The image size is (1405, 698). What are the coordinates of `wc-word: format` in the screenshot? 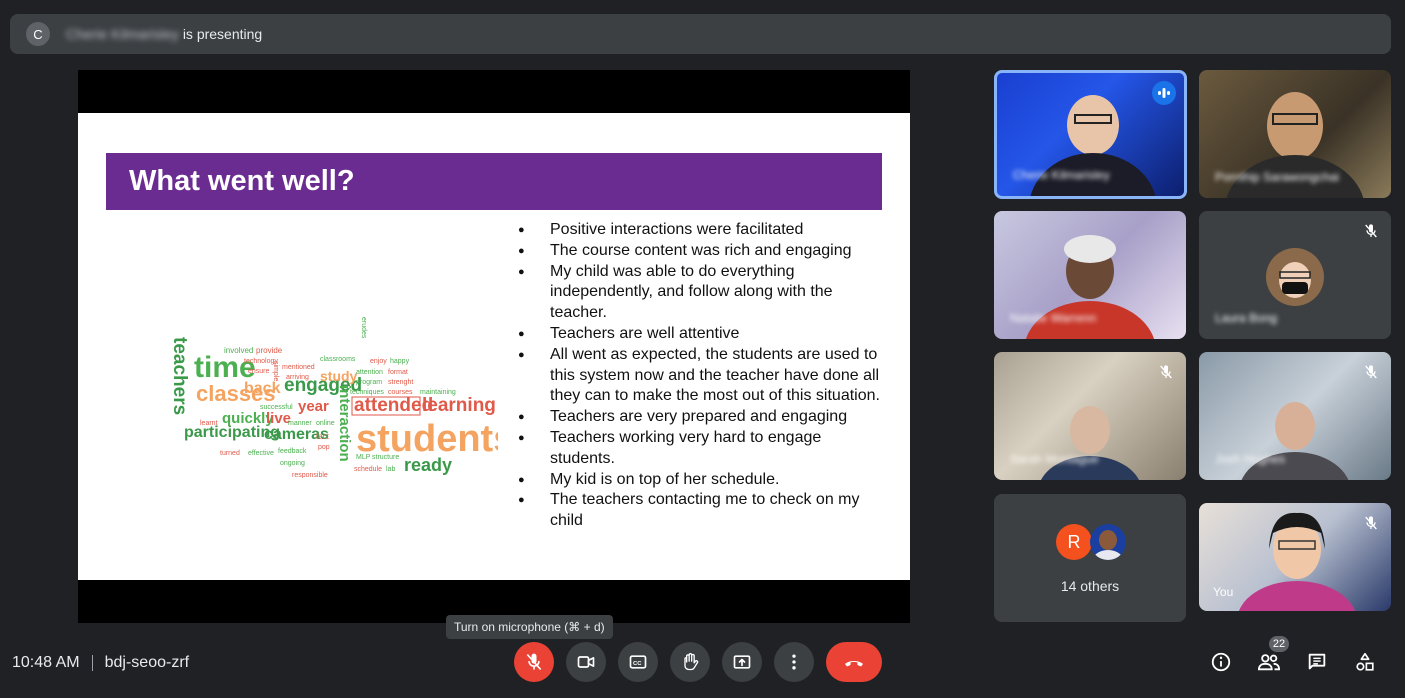 It's located at (398, 372).